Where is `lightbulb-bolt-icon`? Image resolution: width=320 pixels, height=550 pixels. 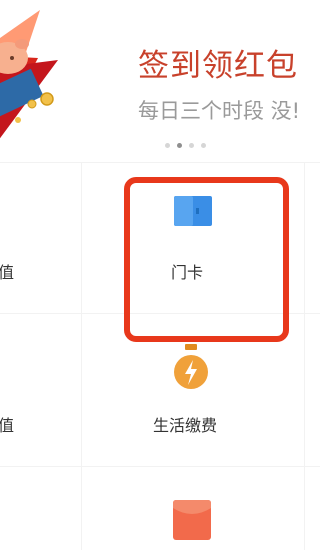 lightbulb-bolt-icon is located at coordinates (191, 366).